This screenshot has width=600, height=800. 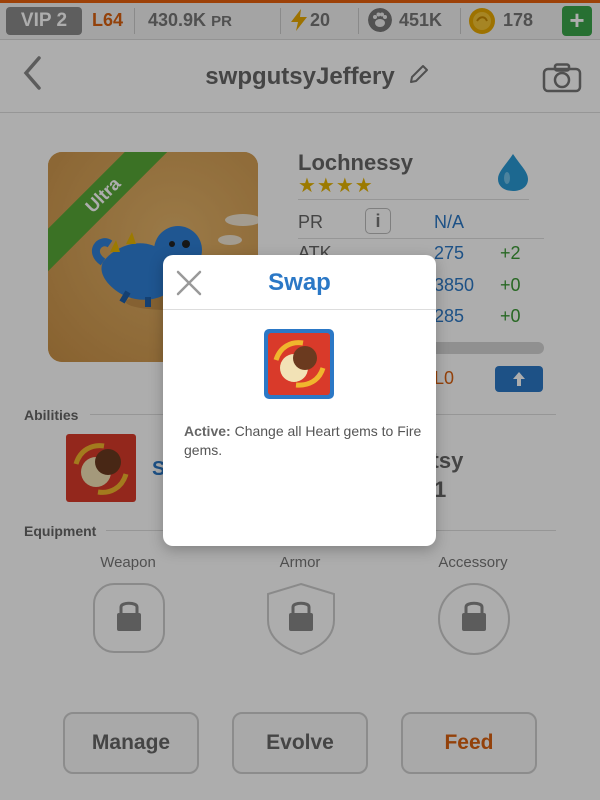 What do you see at coordinates (299, 282) in the screenshot?
I see `dialog-title: Swap` at bounding box center [299, 282].